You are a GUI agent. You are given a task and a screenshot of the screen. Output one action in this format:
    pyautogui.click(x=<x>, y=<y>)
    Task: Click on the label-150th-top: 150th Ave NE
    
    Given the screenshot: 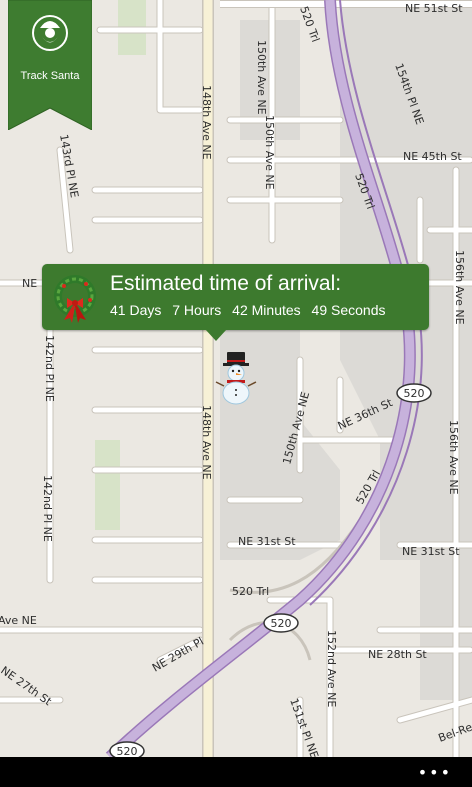 What is the action you would take?
    pyautogui.click(x=261, y=77)
    